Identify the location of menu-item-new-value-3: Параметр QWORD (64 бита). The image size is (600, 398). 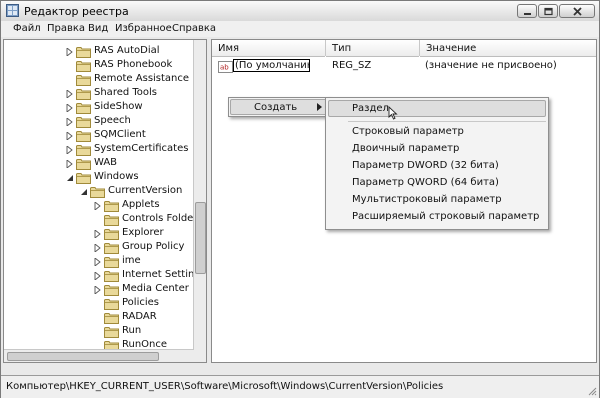
(425, 182).